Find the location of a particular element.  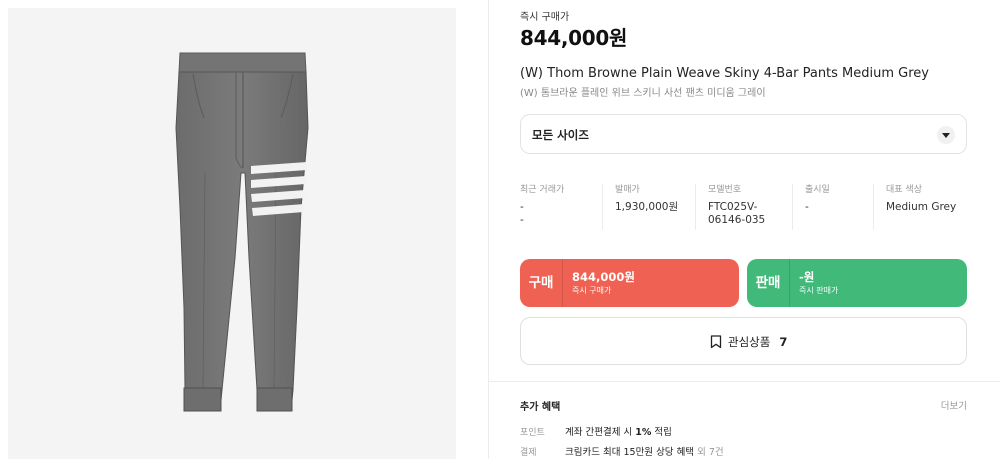

horizontal-divider is located at coordinates (744, 381).